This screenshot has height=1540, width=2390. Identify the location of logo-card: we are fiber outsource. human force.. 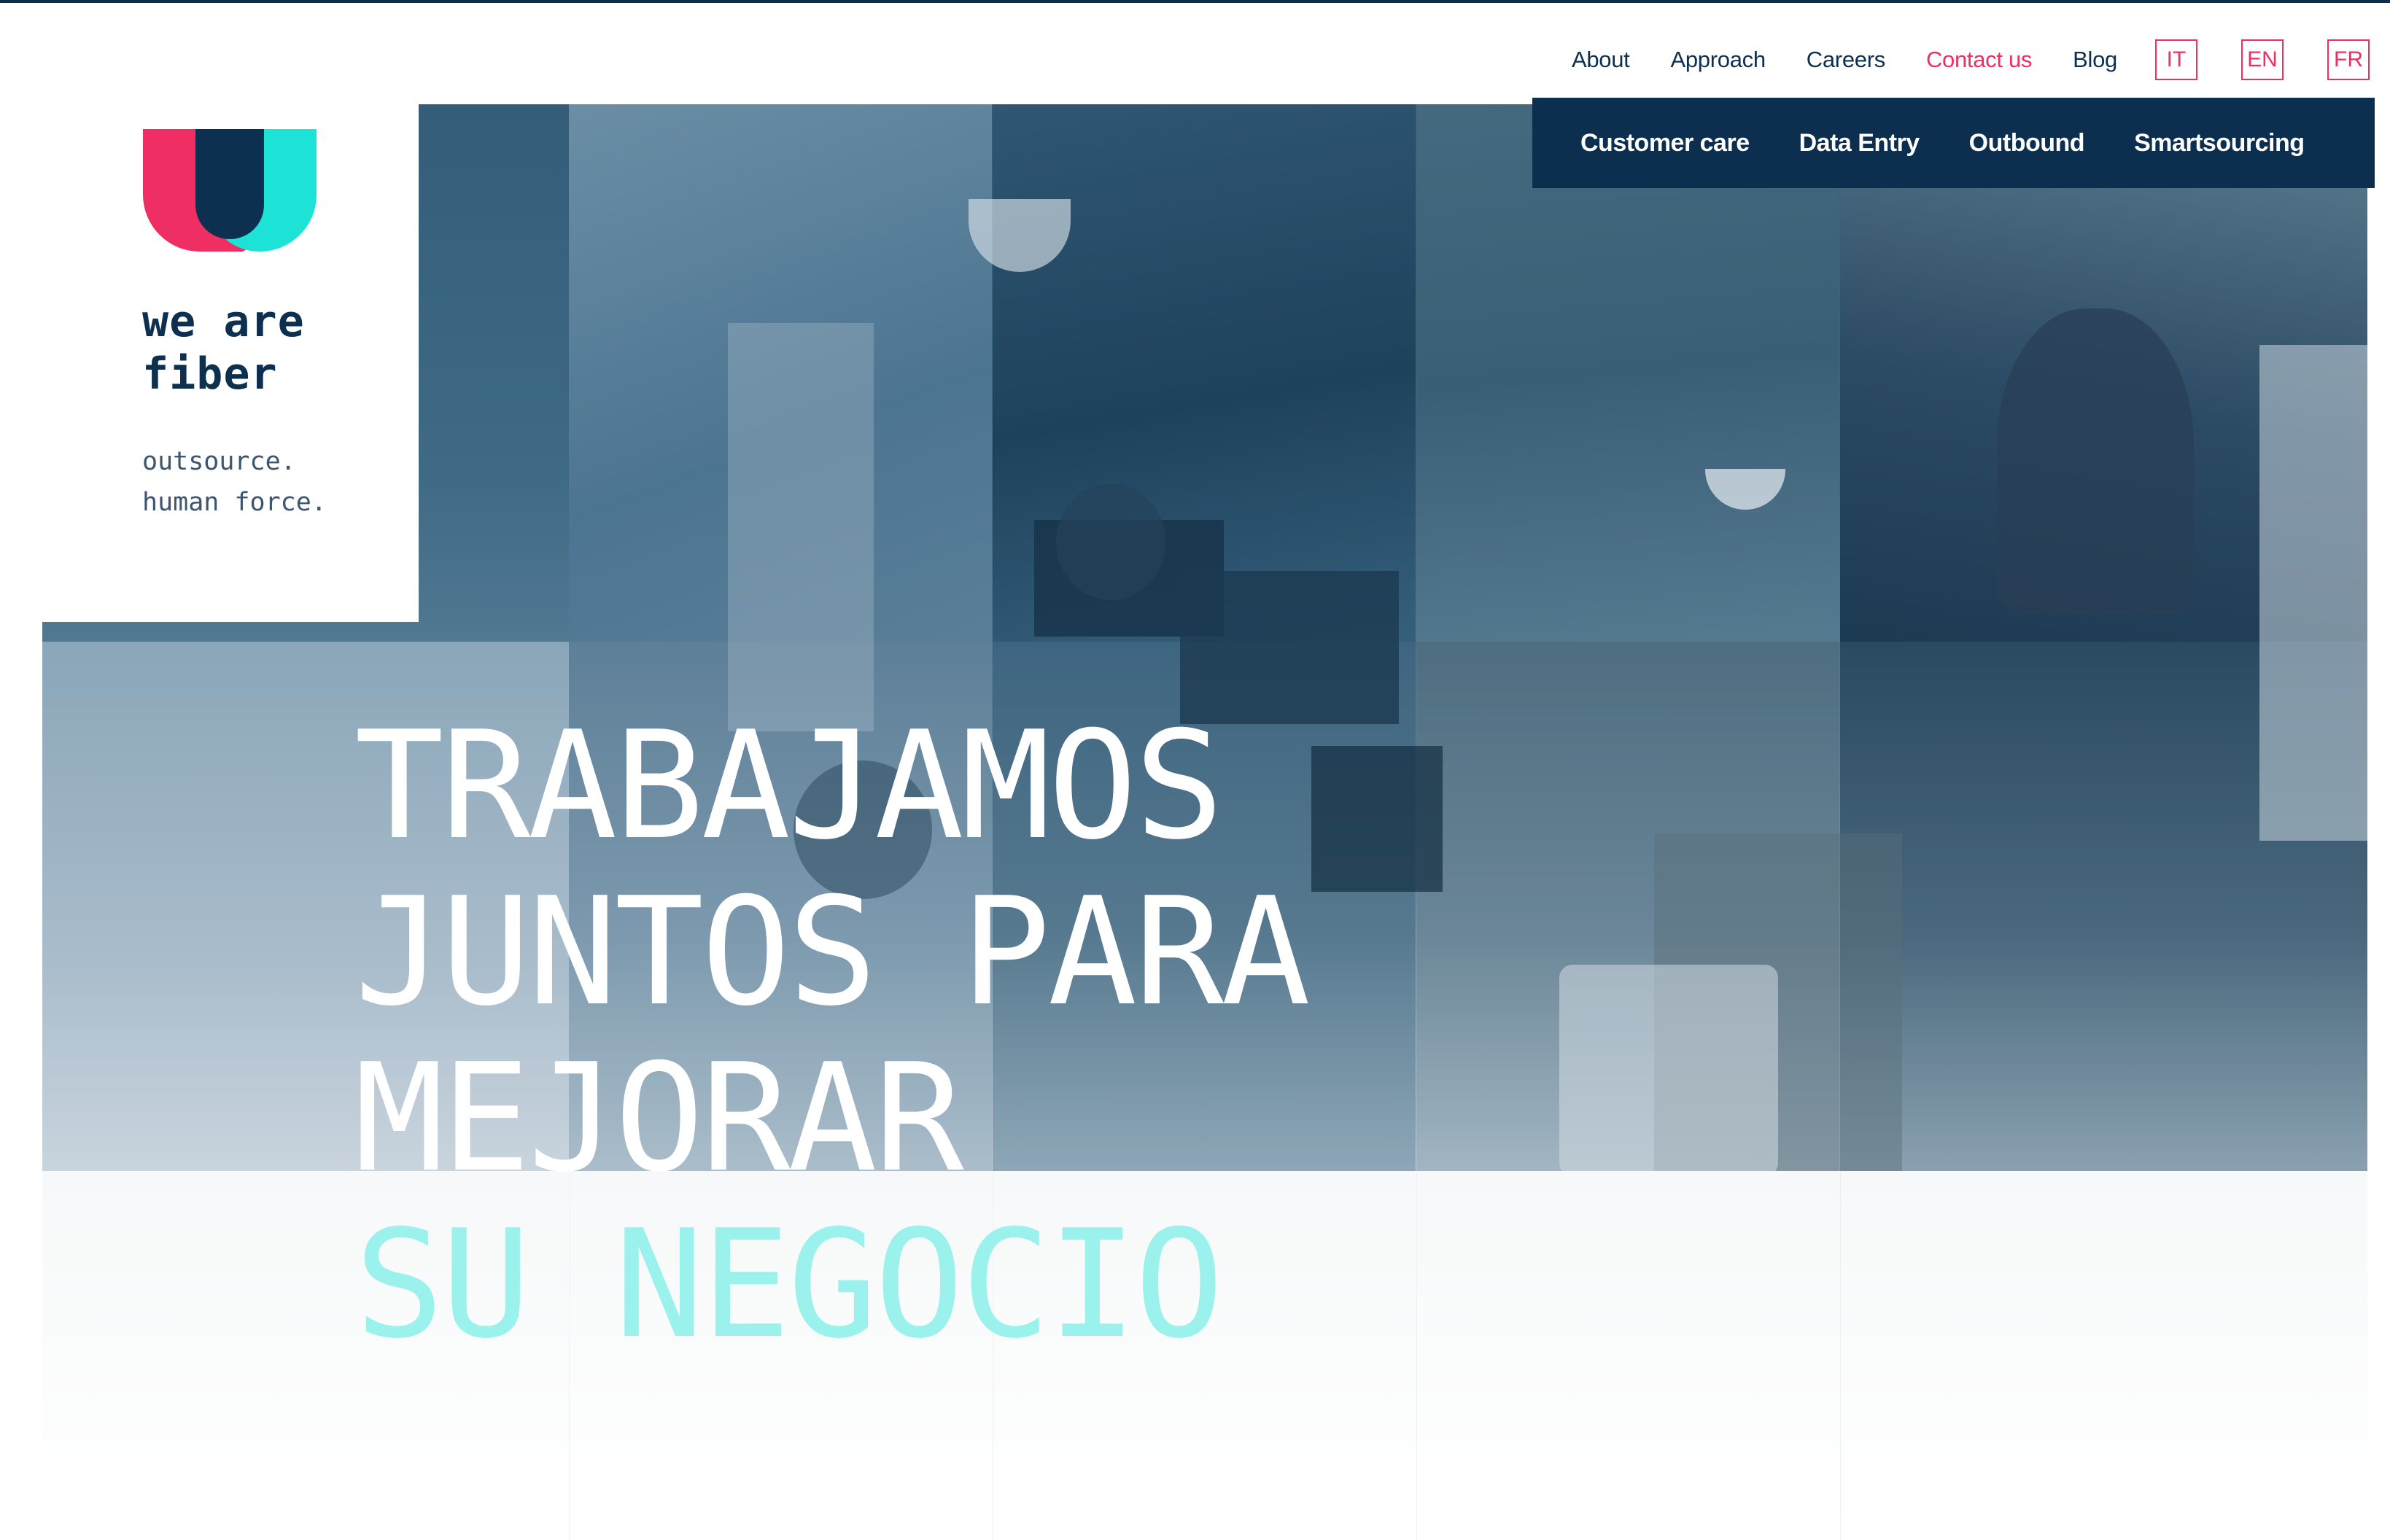
(230, 363).